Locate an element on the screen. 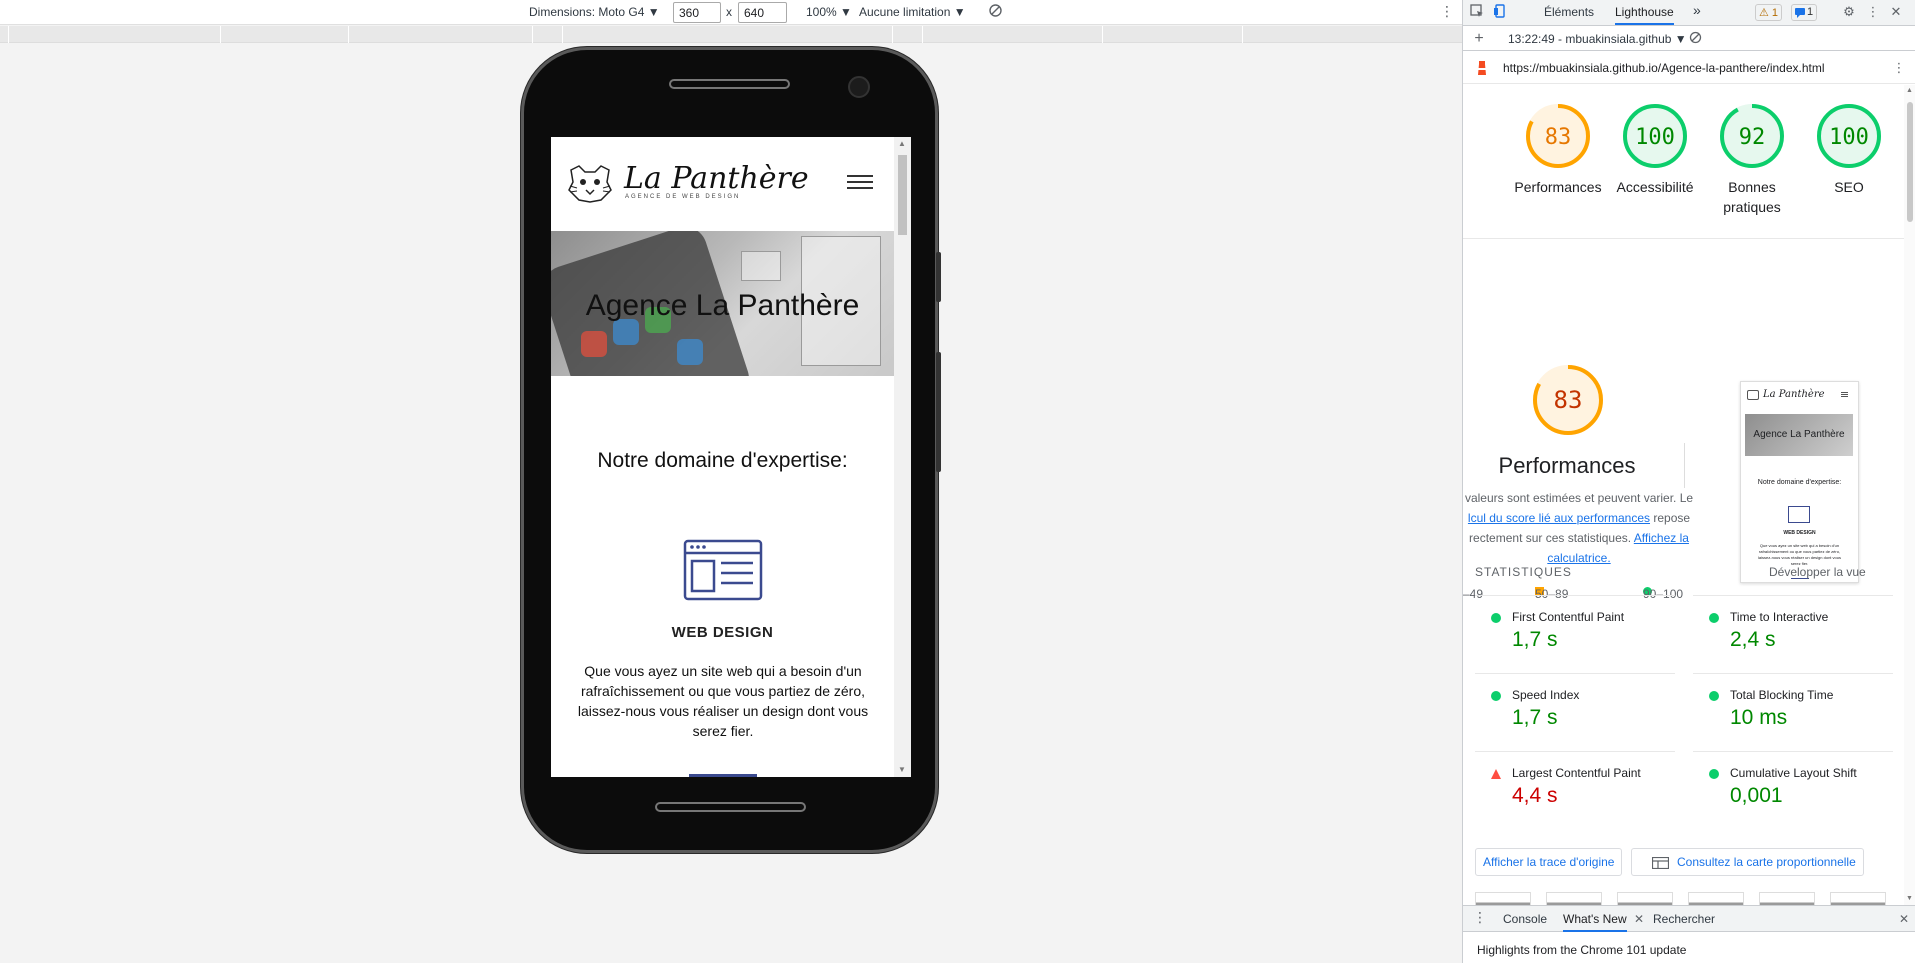  performance-gauge-large: 83 is located at coordinates (1568, 400).